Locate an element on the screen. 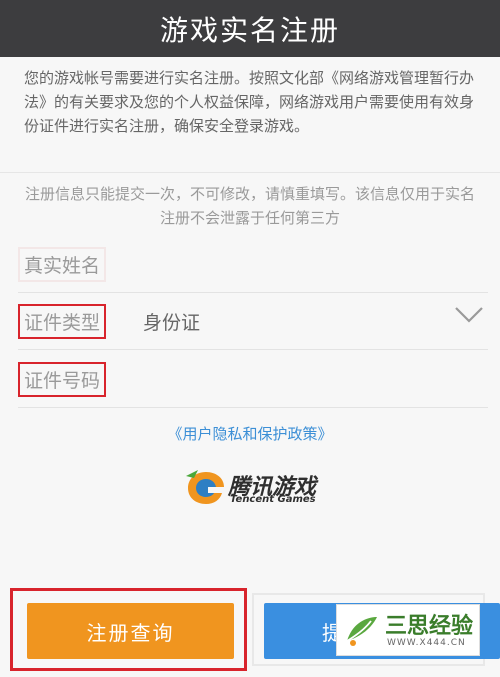  id-number-row: 证件号码 is located at coordinates (253, 380).